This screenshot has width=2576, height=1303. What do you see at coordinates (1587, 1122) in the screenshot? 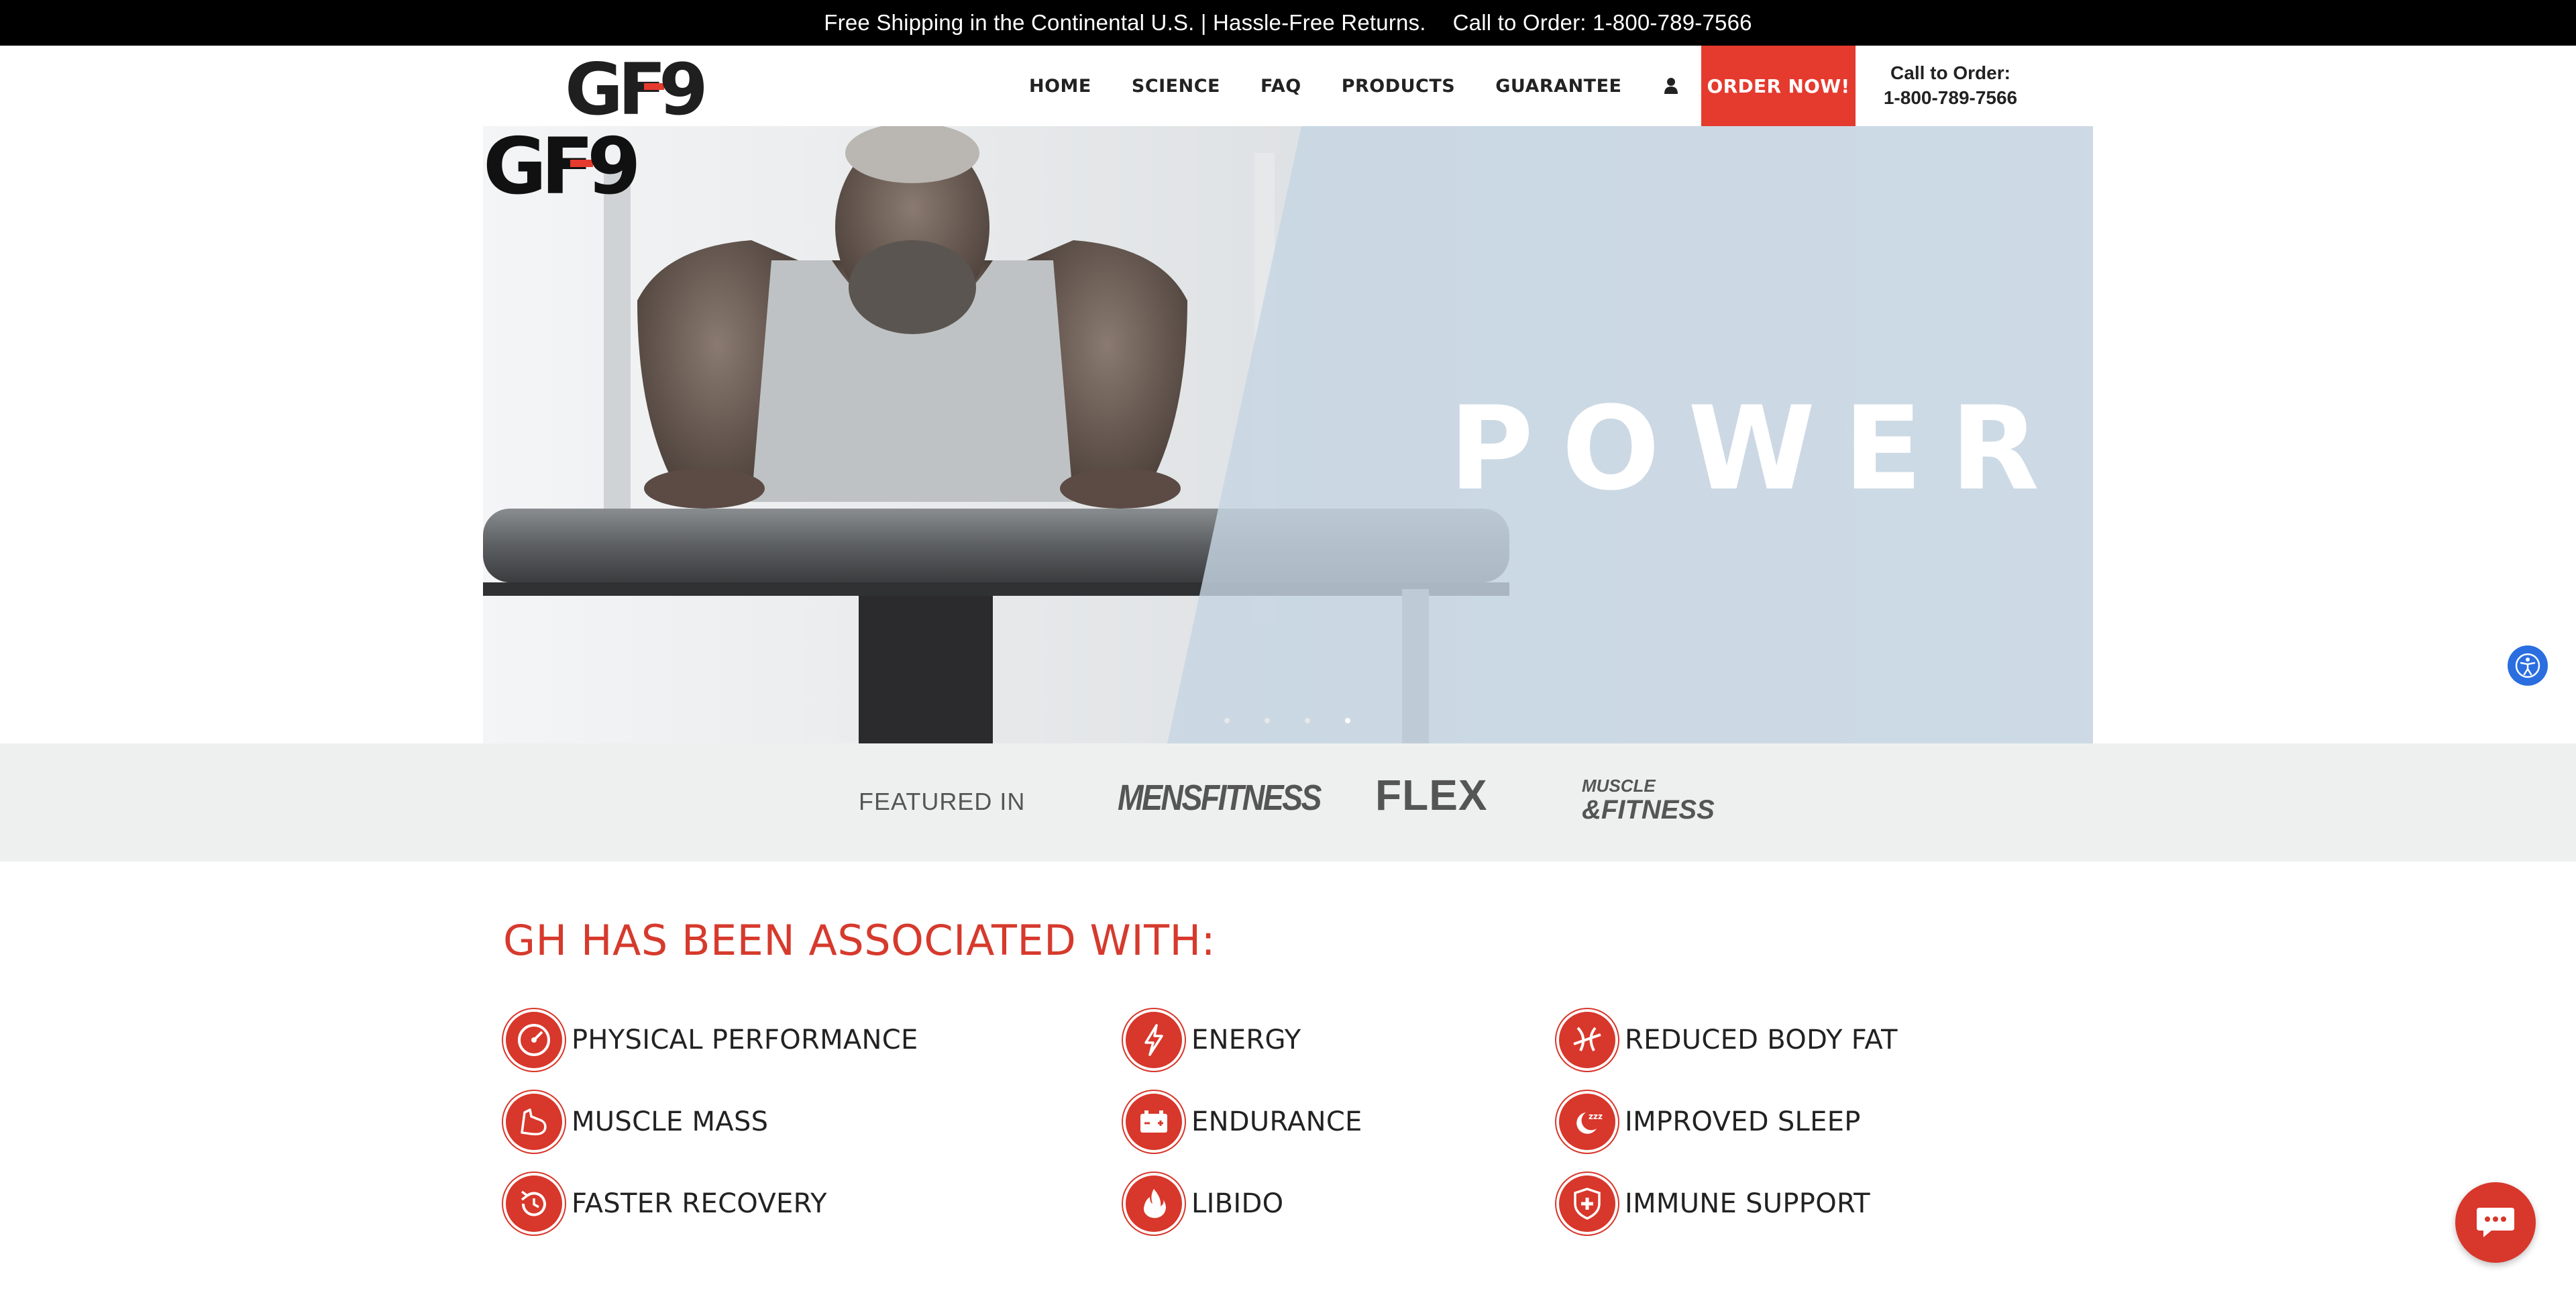
I see `moon-zzz-icon: zzz` at bounding box center [1587, 1122].